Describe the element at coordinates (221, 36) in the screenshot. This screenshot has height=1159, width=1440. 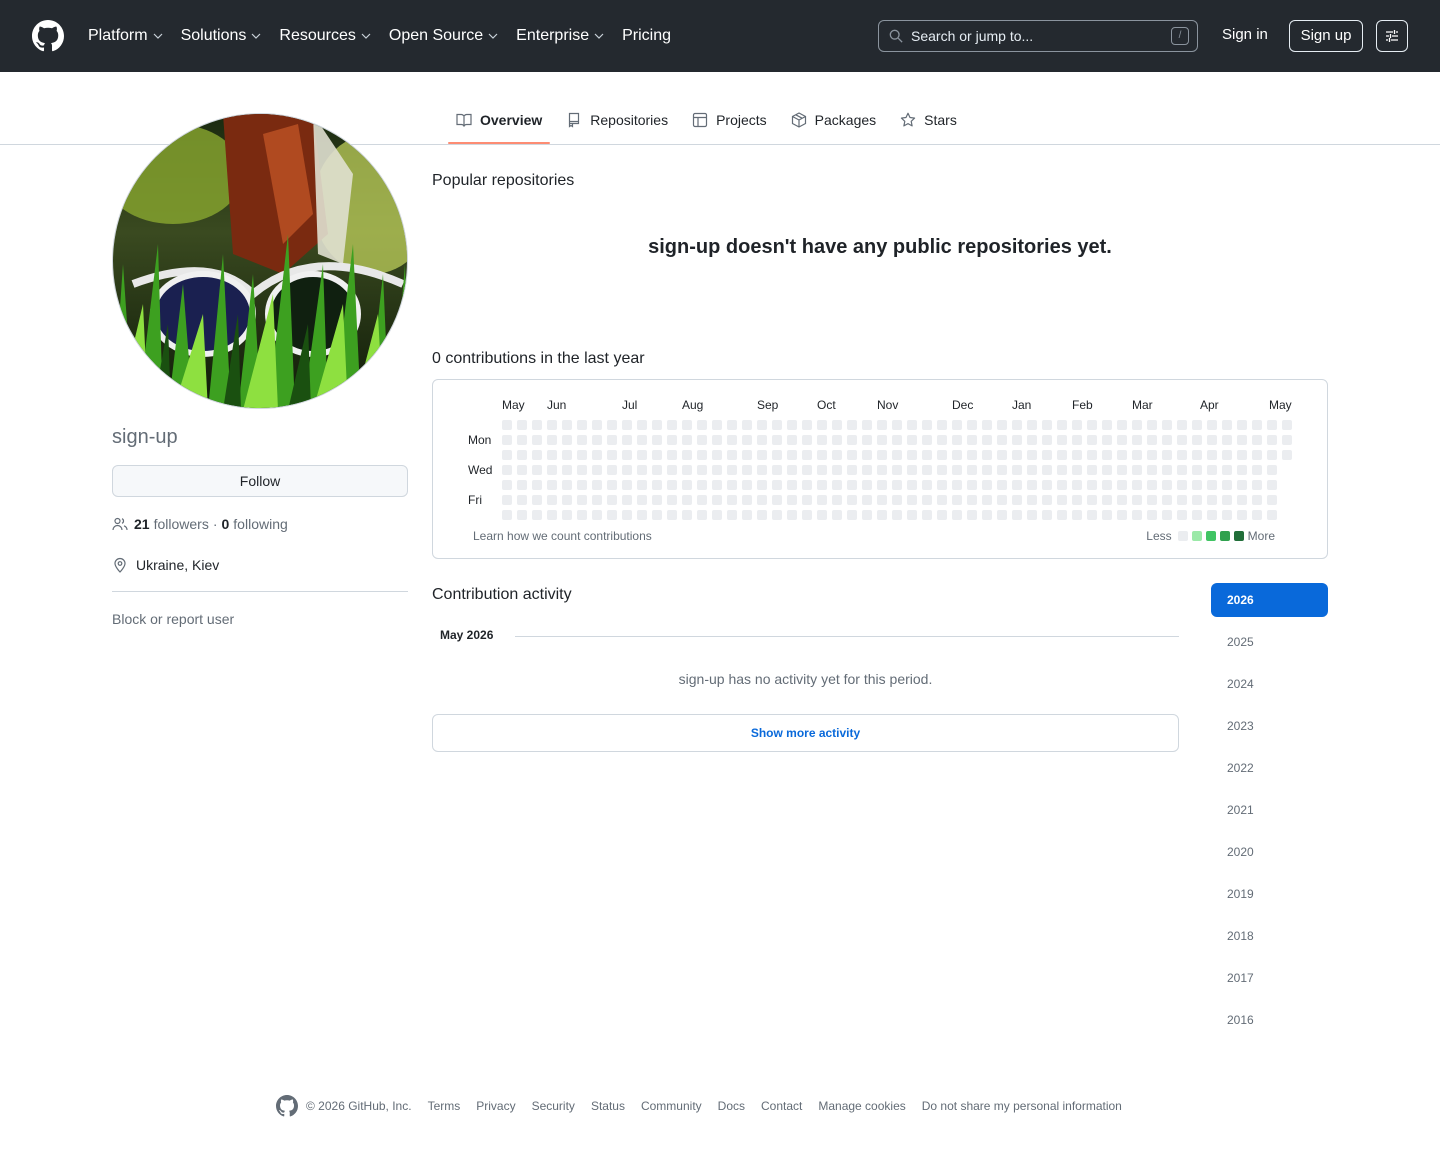
I see `nav-solutions: Solutions` at that location.